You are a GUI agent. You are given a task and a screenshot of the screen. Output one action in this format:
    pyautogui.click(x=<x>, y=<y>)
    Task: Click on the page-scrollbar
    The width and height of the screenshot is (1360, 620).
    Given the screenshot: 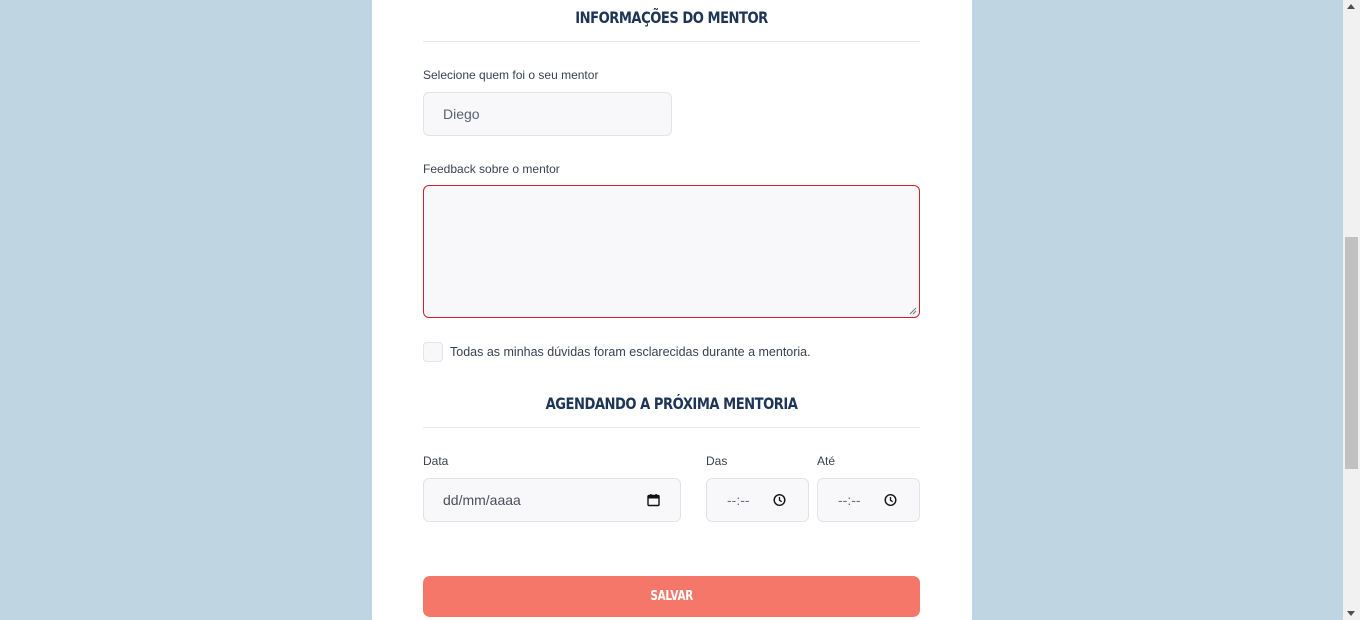 What is the action you would take?
    pyautogui.click(x=1351, y=310)
    